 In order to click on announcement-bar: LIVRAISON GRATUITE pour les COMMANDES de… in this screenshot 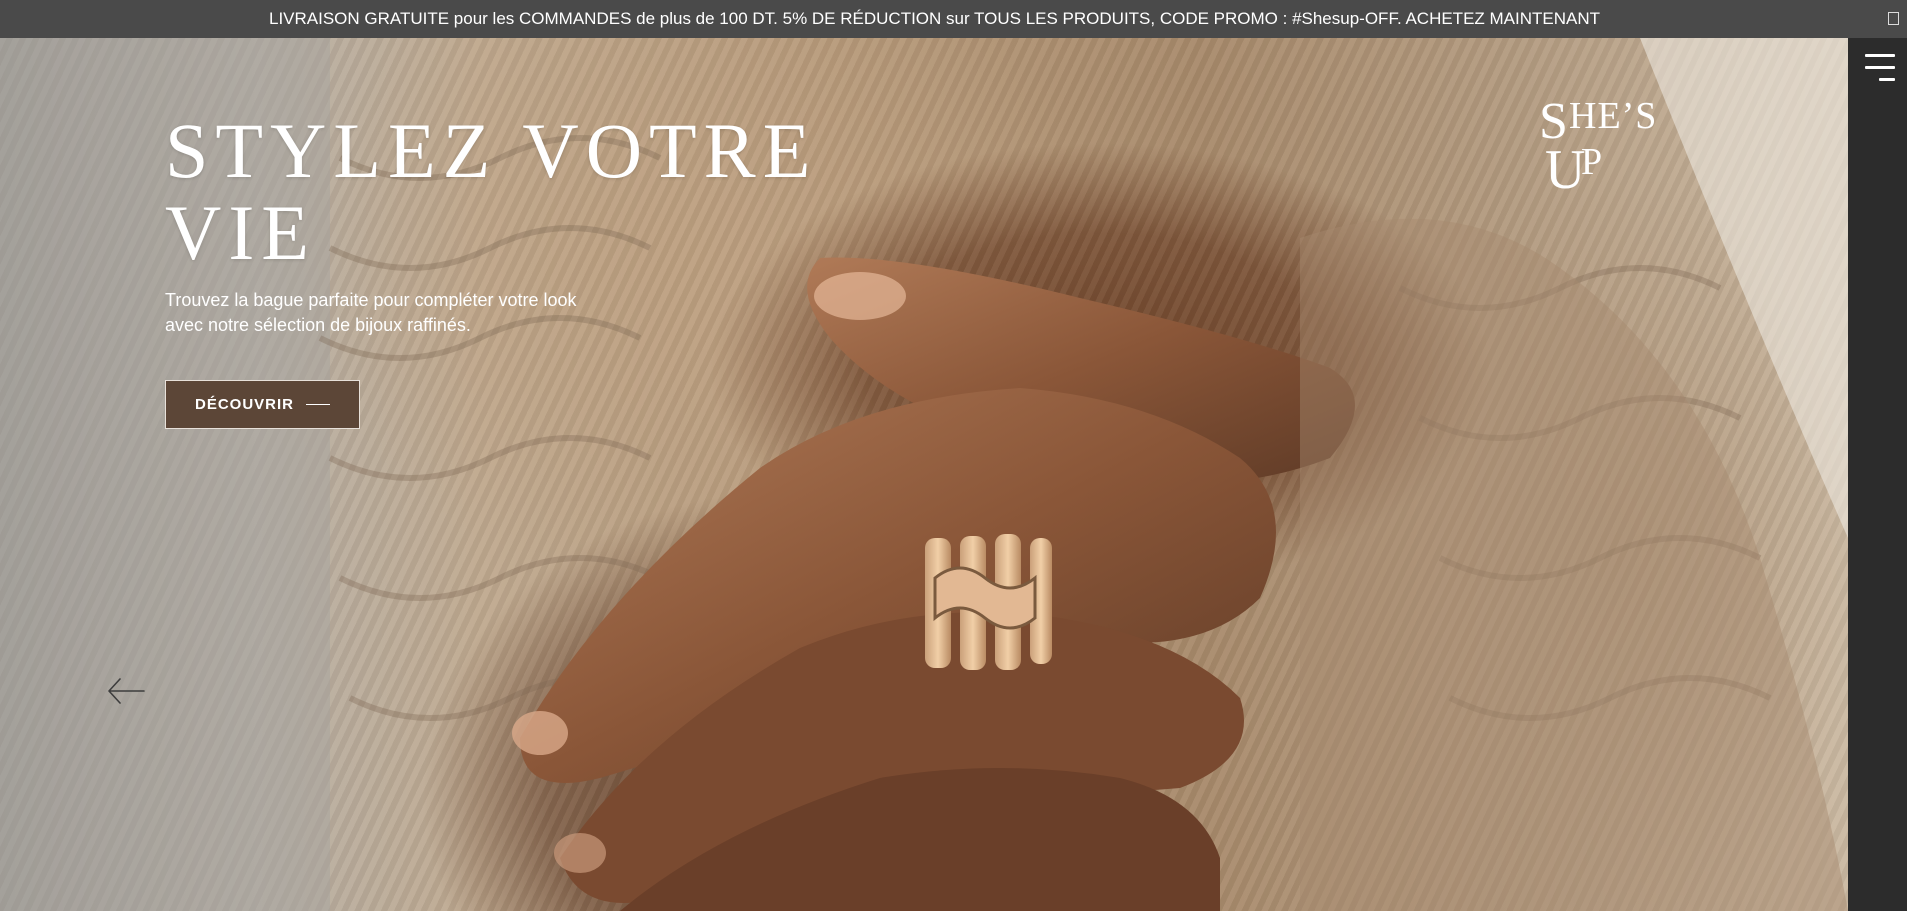, I will do `click(953, 19)`.